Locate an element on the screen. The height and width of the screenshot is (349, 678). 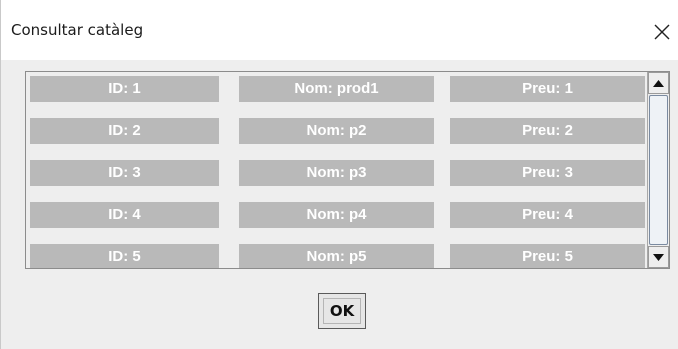
product-name-cell: Nom: p2 is located at coordinates (336, 131).